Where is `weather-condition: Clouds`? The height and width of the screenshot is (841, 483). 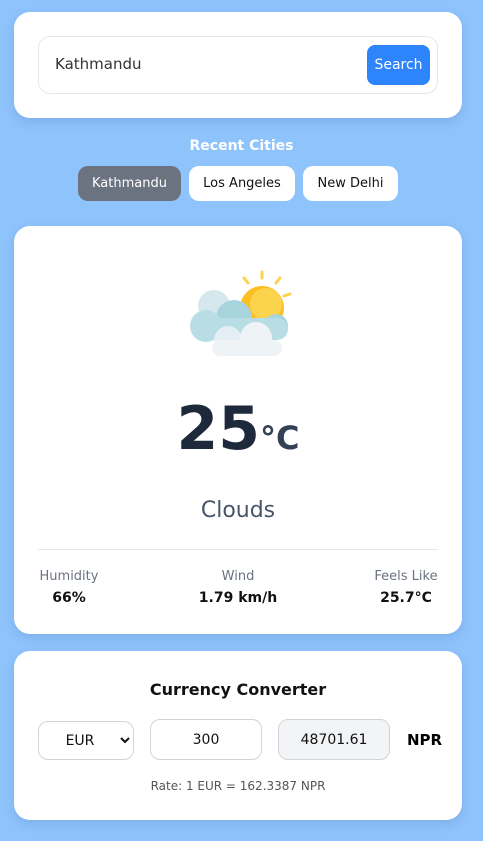 weather-condition: Clouds is located at coordinates (238, 510).